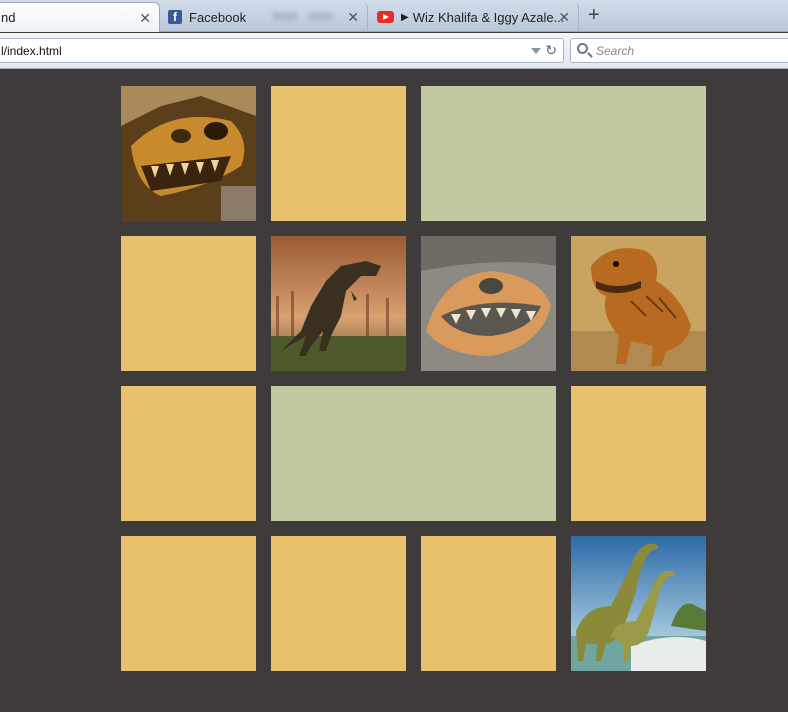 This screenshot has width=788, height=712. Describe the element at coordinates (218, 17) in the screenshot. I see `tab-label: Facebook` at that location.